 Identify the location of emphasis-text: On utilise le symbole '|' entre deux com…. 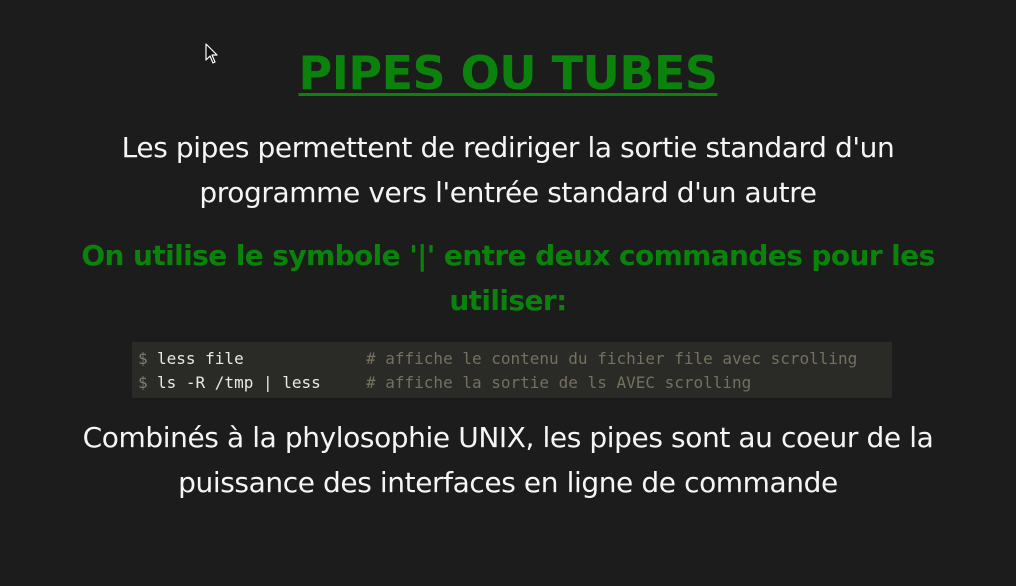
(508, 278).